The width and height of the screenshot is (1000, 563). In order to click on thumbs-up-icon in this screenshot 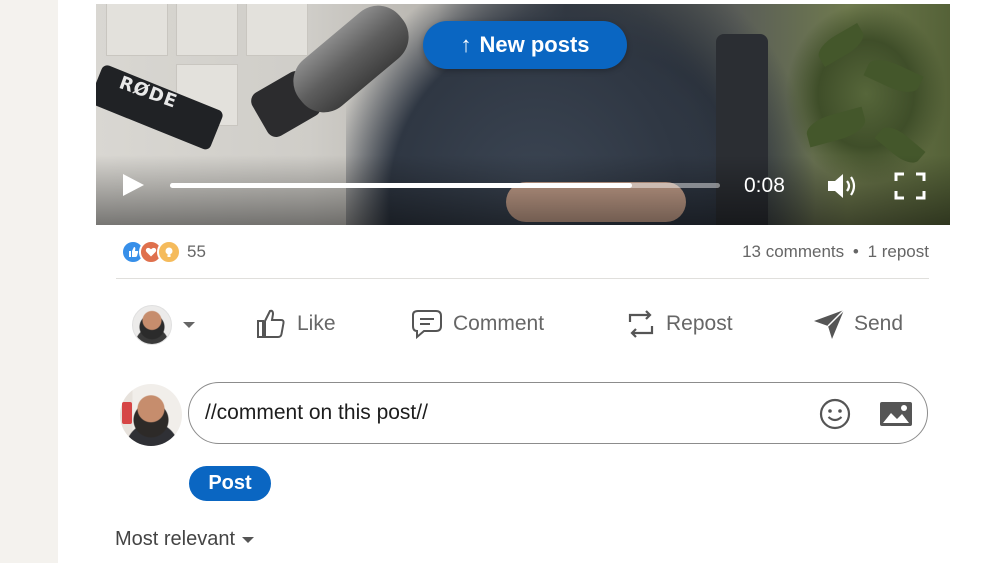, I will do `click(271, 323)`.